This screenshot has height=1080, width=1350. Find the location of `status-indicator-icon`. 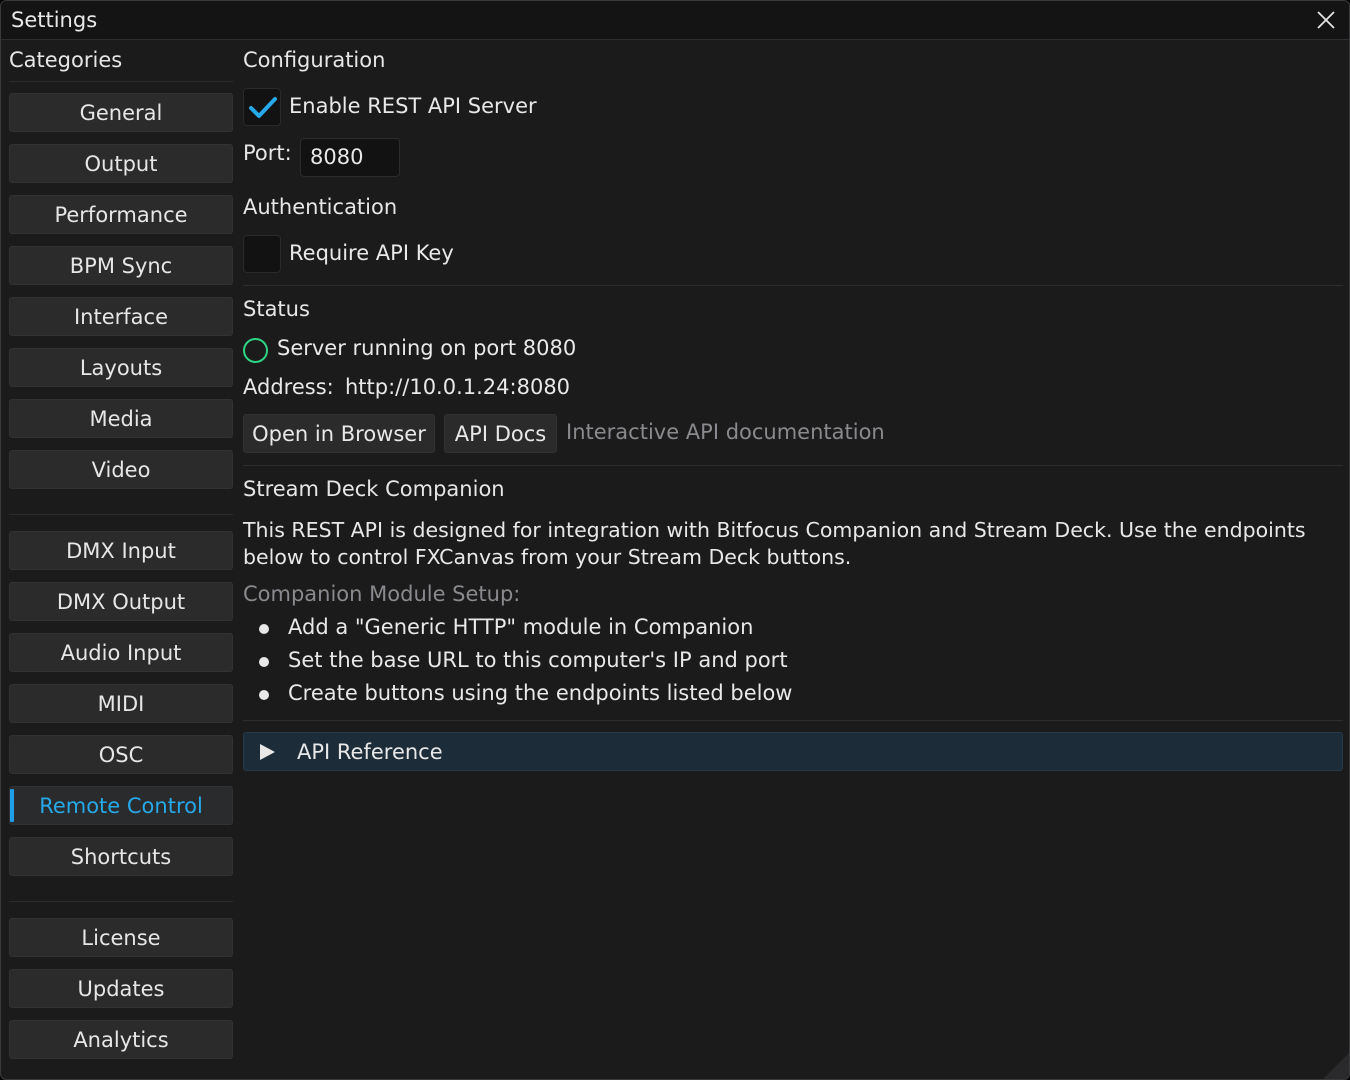

status-indicator-icon is located at coordinates (255, 350).